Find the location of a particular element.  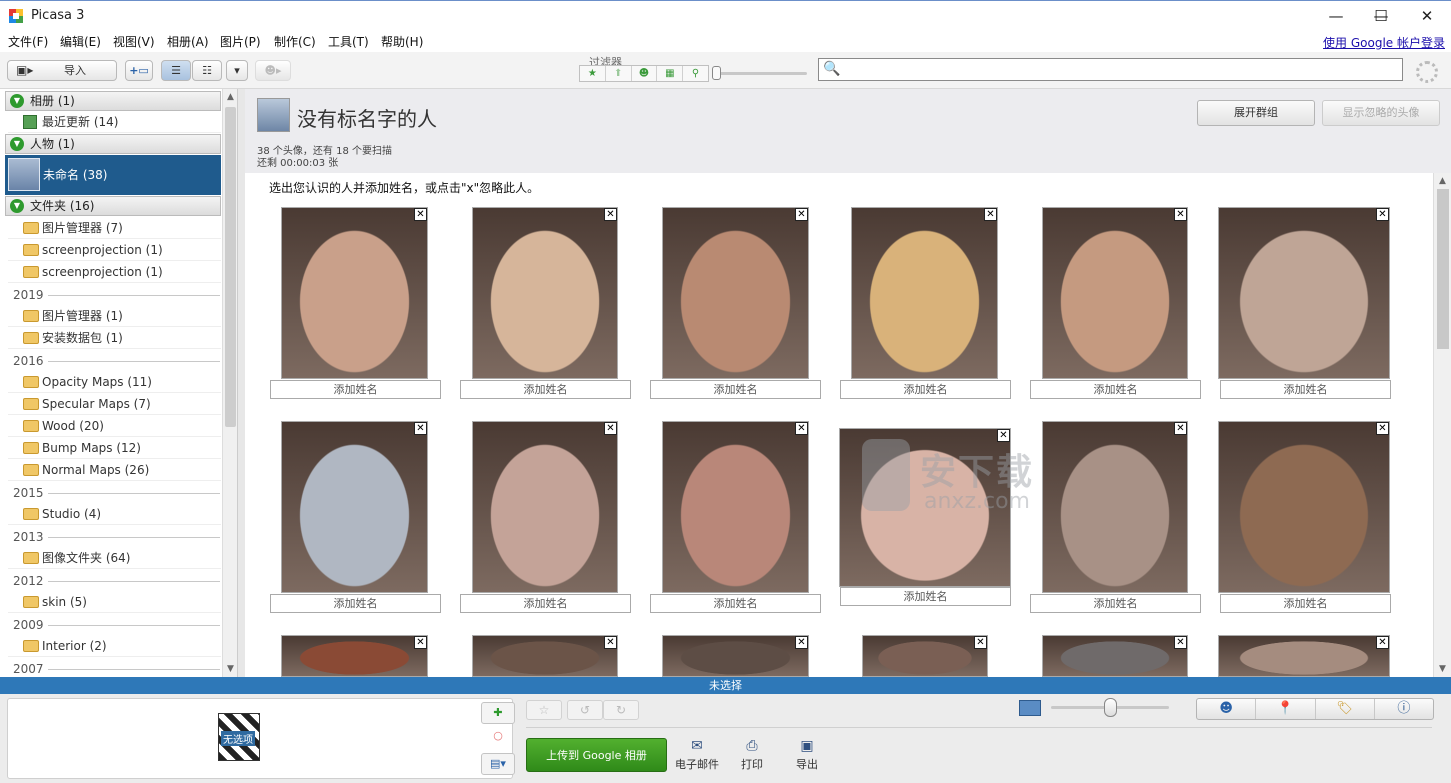

sidebar-folder: 图片管理器 (1) is located at coordinates (114, 316).